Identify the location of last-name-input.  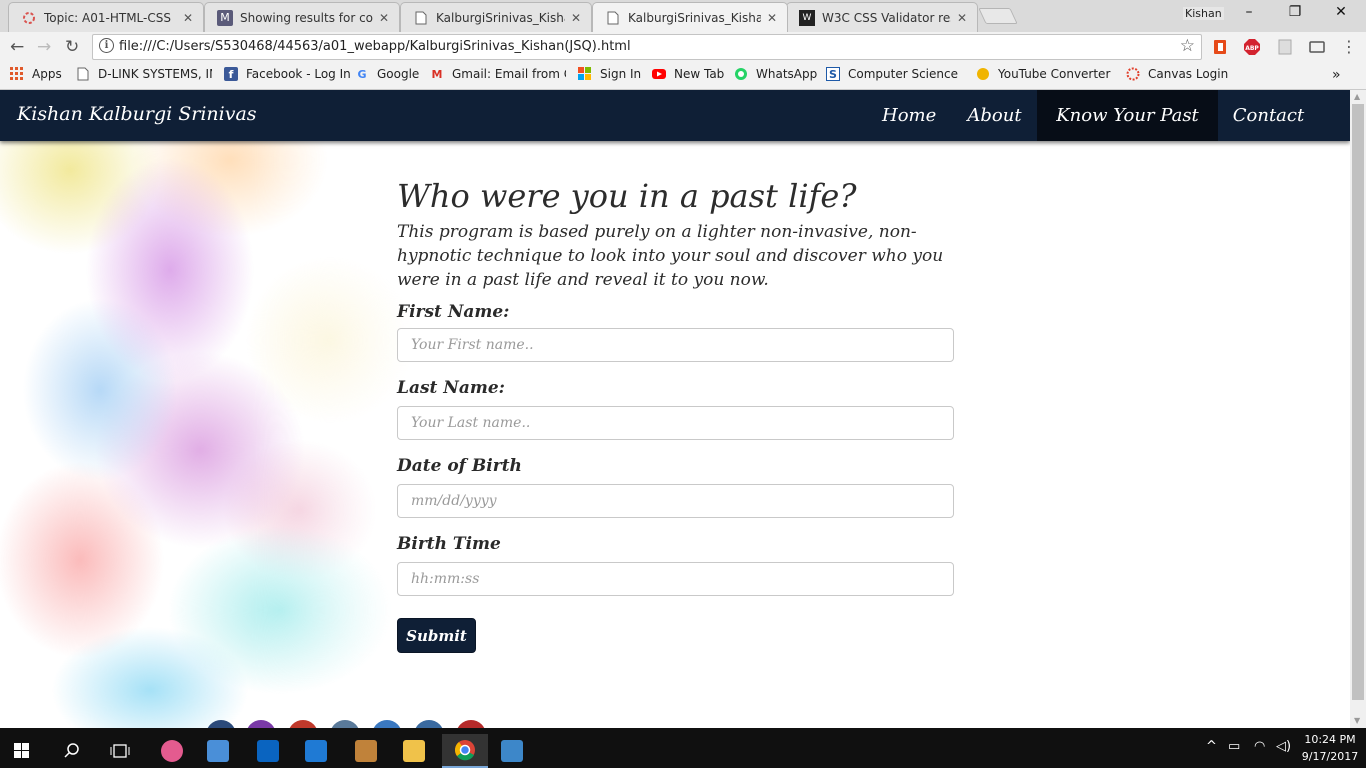
(675, 423).